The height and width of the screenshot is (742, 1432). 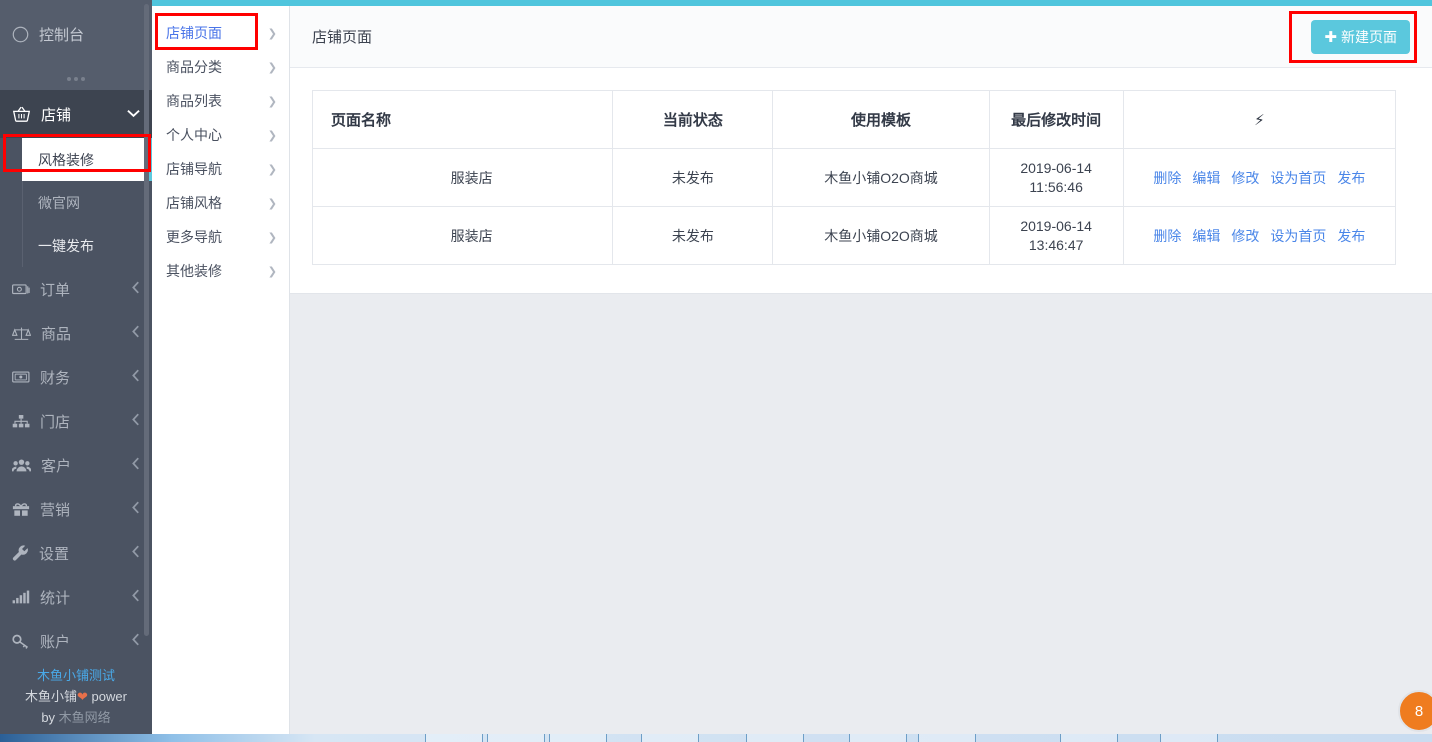 I want to click on table-header-row: 页面名称 当前状态 使用模板 最后修改时间 ⚡, so click(x=854, y=119).